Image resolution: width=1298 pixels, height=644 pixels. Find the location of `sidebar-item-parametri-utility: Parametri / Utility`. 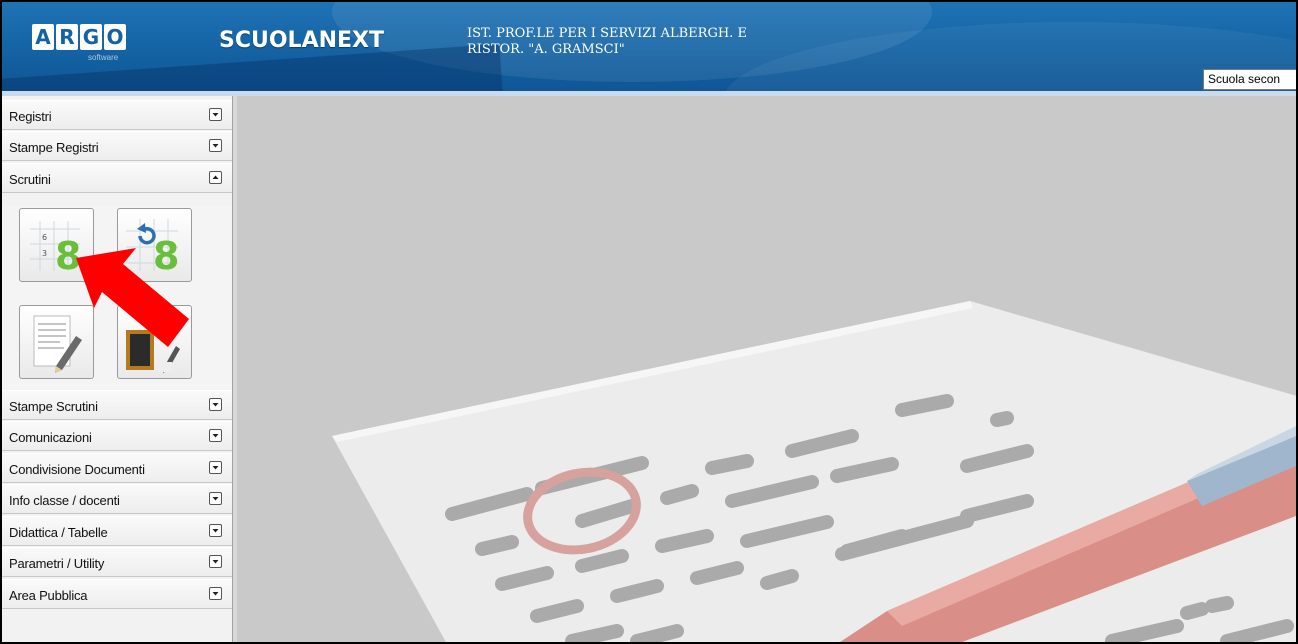

sidebar-item-parametri-utility: Parametri / Utility is located at coordinates (117, 562).